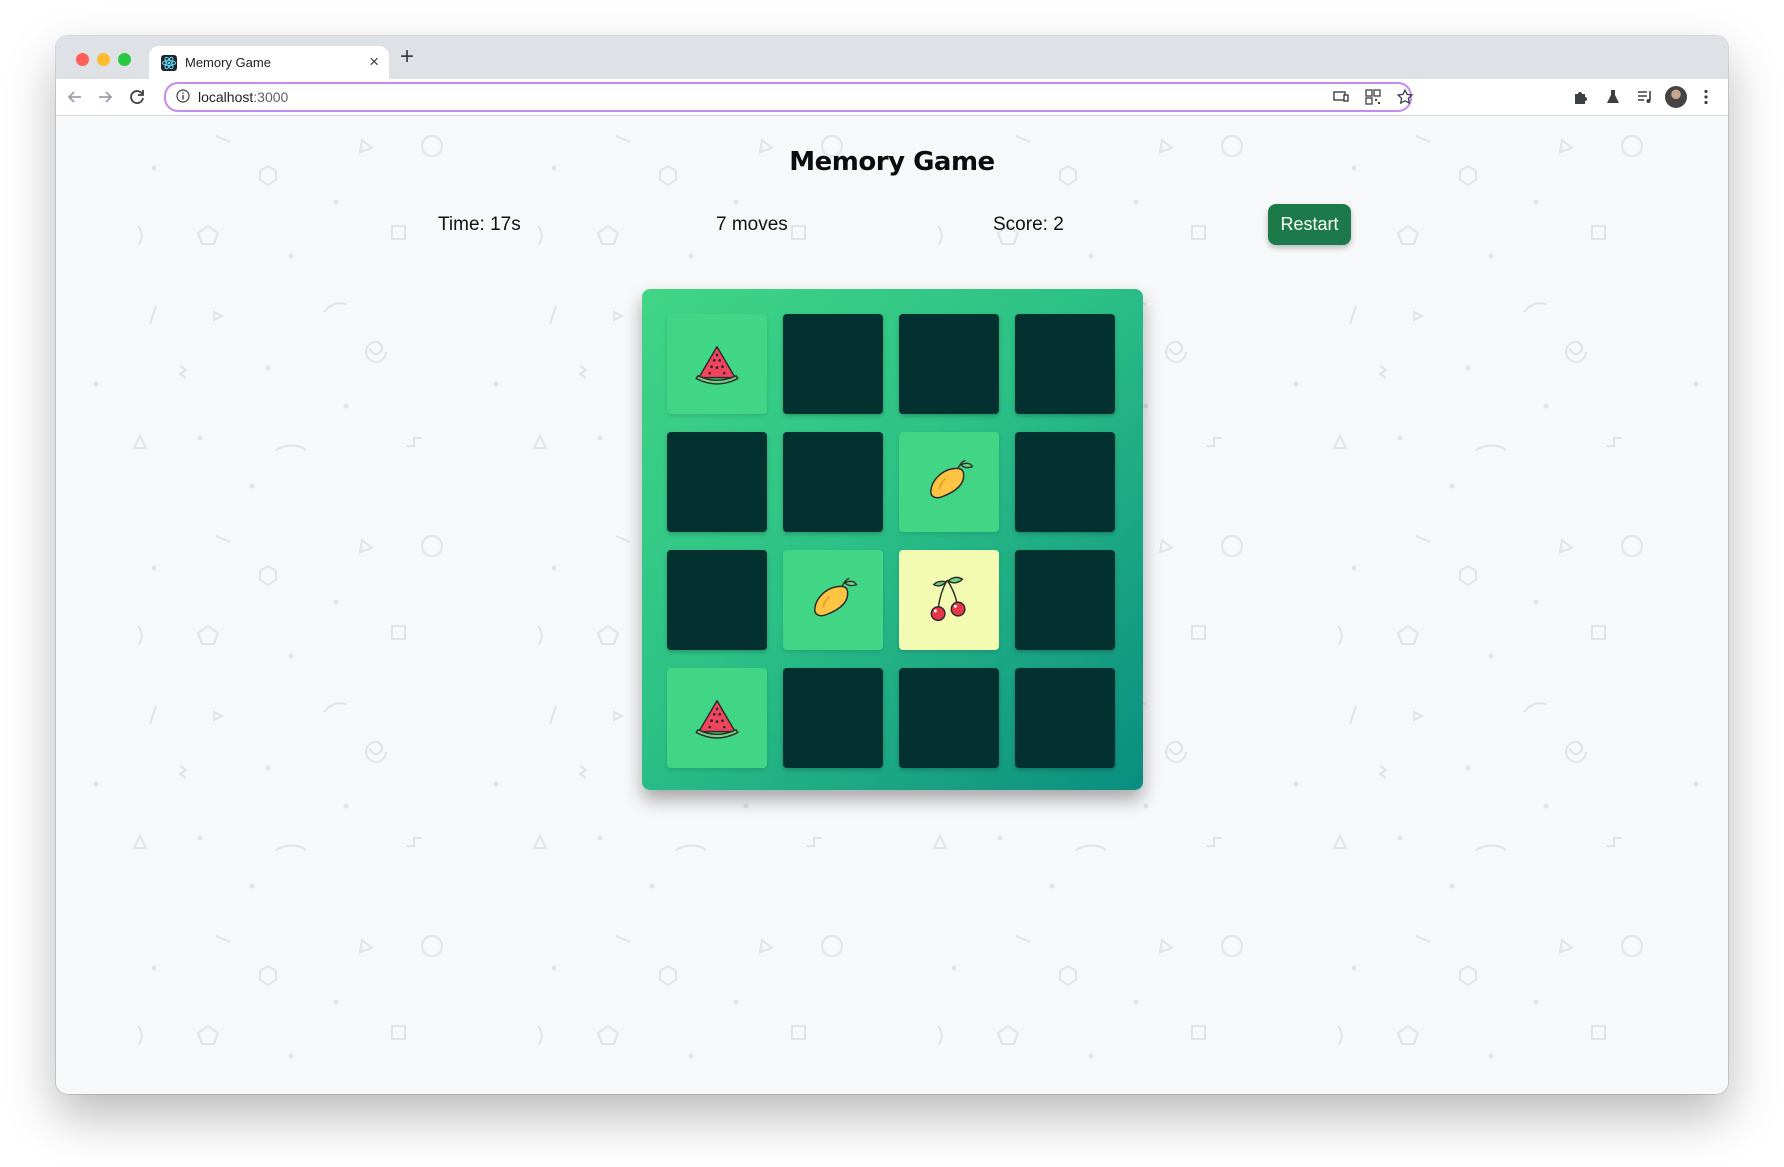 Image resolution: width=1784 pixels, height=1167 pixels. Describe the element at coordinates (1706, 97) in the screenshot. I see `more-vertical-icon` at that location.